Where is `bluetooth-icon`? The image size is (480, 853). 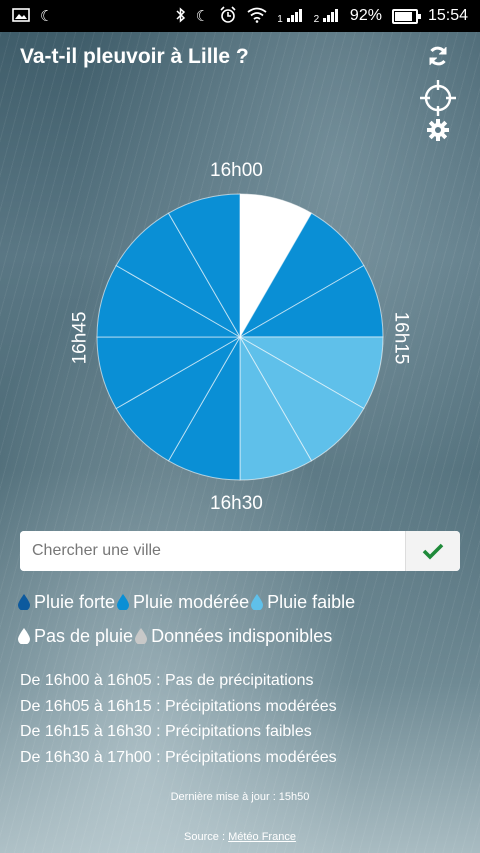
bluetooth-icon is located at coordinates (181, 16).